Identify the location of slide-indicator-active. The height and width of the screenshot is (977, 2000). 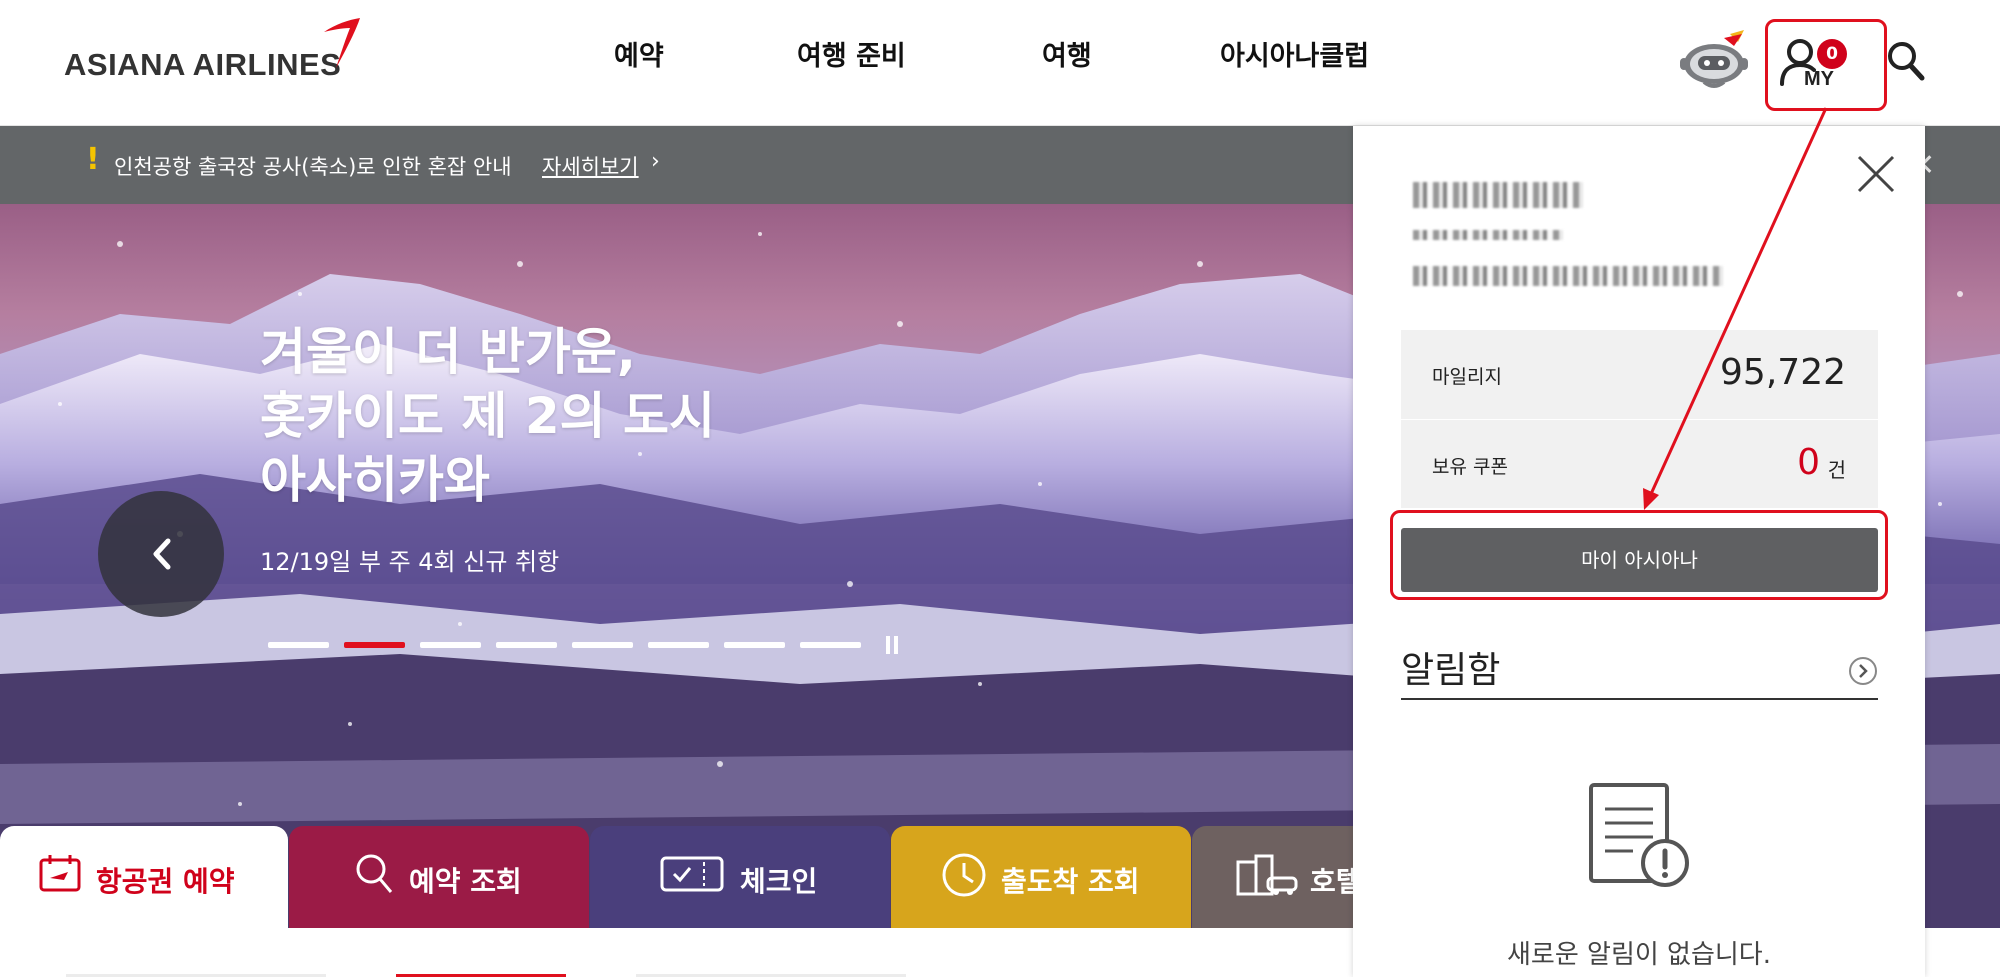
(374, 645).